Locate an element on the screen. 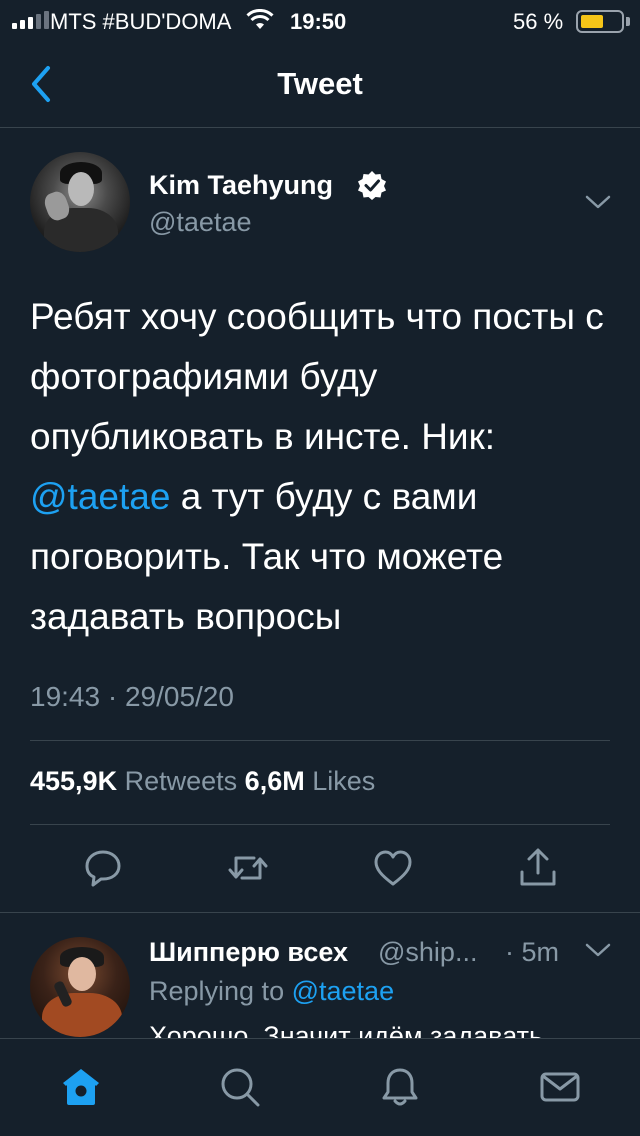 Image resolution: width=640 pixels, height=1136 pixels. replying-to-mention: @taetae is located at coordinates (343, 991).